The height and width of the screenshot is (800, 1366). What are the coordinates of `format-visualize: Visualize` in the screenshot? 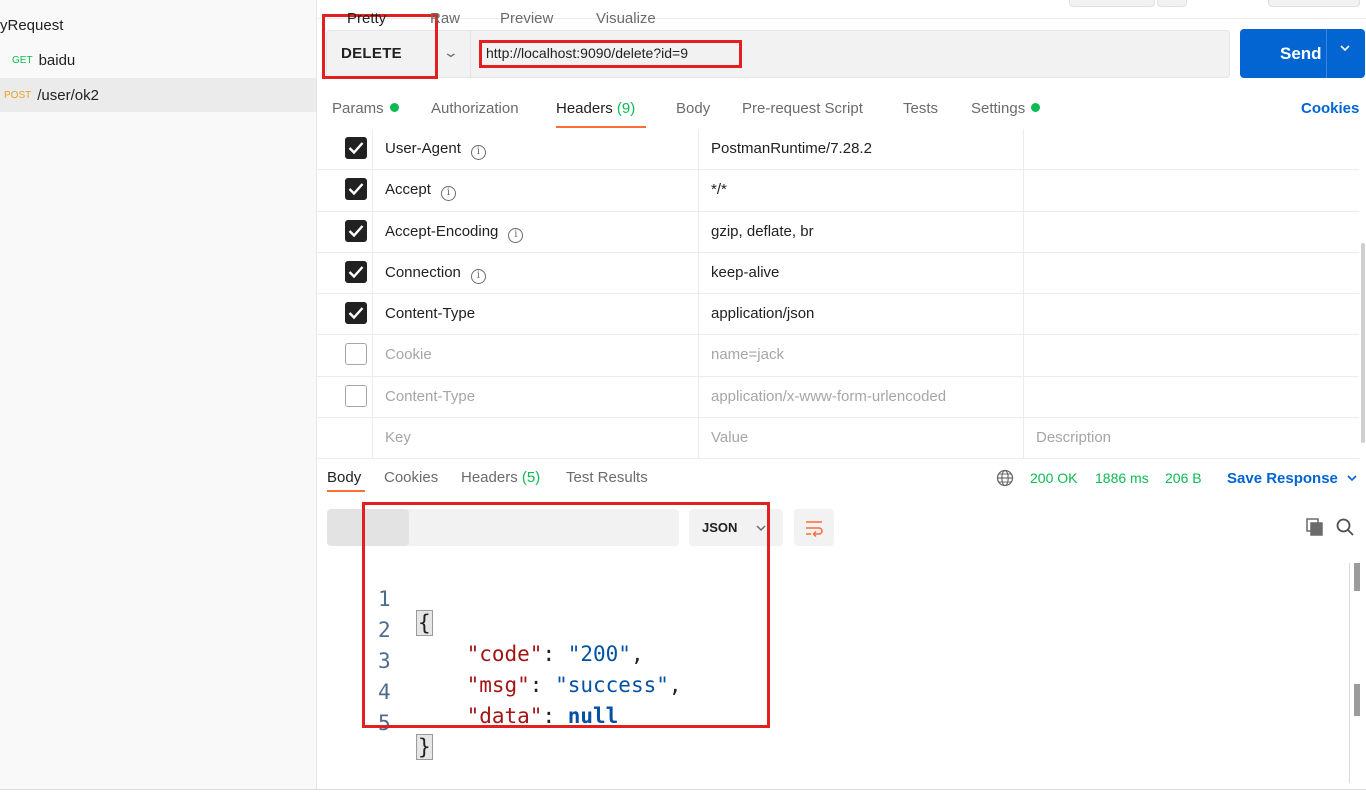 It's located at (626, 18).